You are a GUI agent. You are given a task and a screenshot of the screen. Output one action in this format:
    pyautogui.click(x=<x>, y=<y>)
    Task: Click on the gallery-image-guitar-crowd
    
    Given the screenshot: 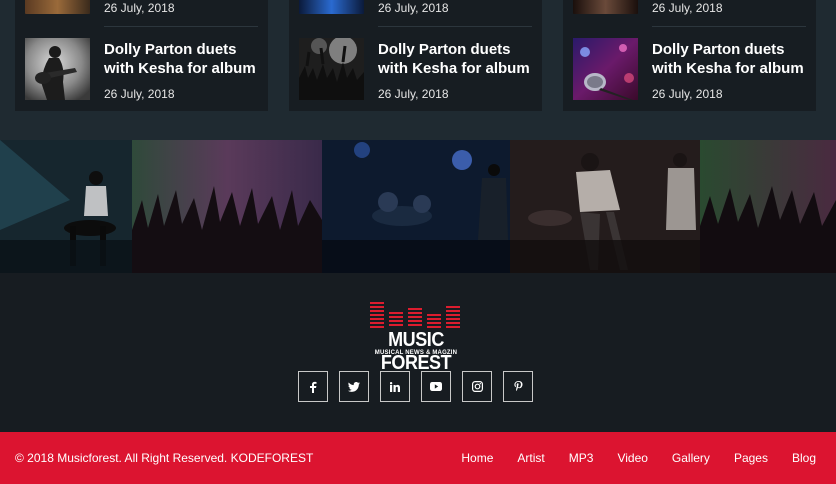 What is the action you would take?
    pyautogui.click(x=768, y=206)
    